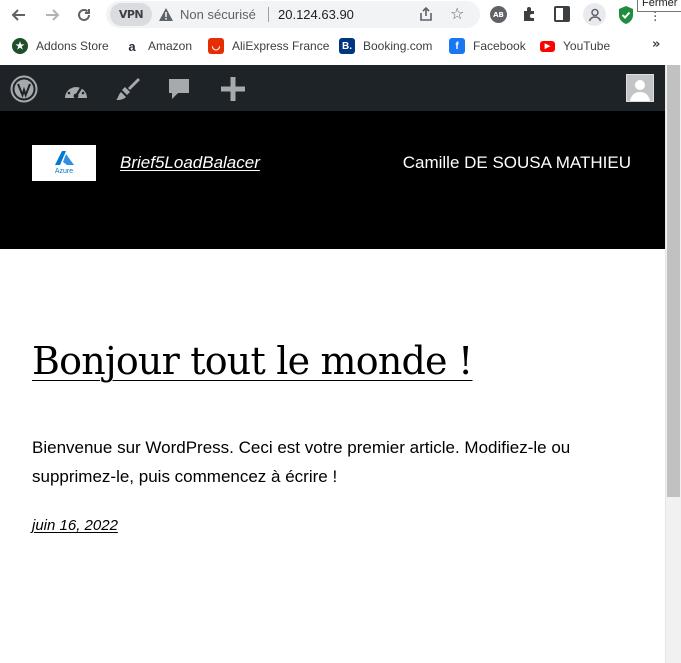 Image resolution: width=681 pixels, height=663 pixels. What do you see at coordinates (170, 46) in the screenshot?
I see `bookmark-label: Amazon` at bounding box center [170, 46].